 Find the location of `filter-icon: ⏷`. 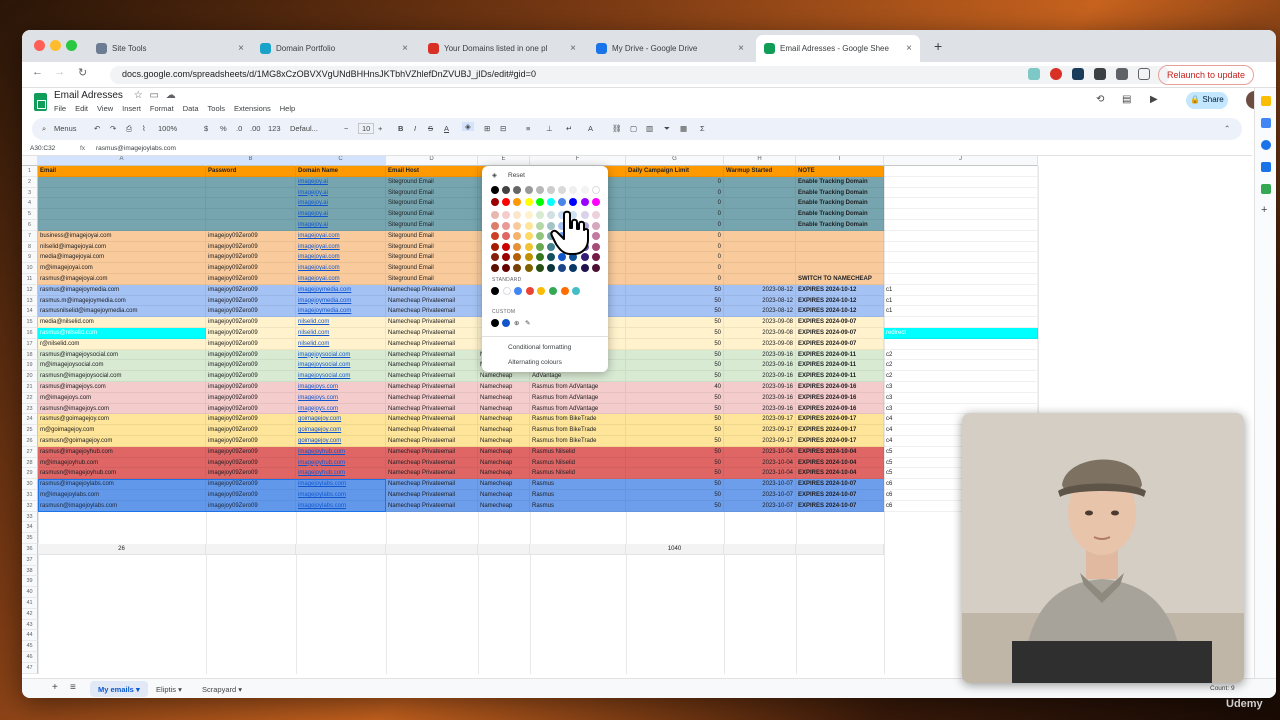

filter-icon: ⏷ is located at coordinates (667, 129).